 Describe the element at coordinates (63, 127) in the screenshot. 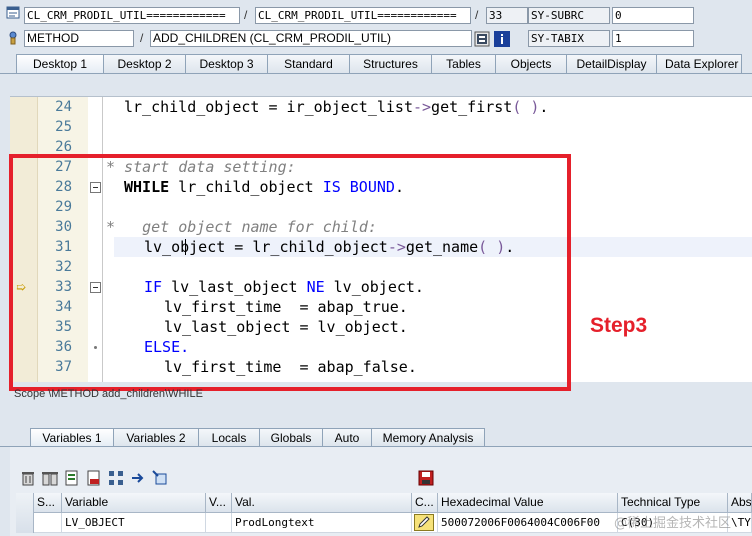

I see `line-number: 25` at that location.